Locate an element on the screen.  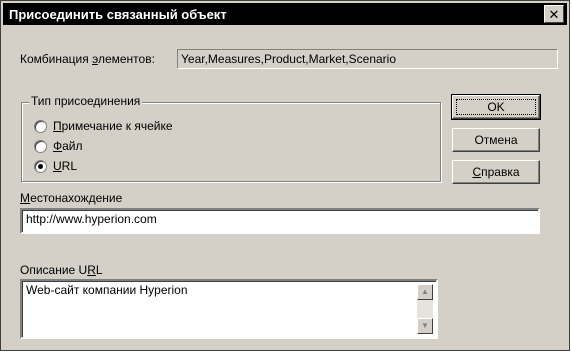
location-label-mnemonic: М is located at coordinates (25, 198).